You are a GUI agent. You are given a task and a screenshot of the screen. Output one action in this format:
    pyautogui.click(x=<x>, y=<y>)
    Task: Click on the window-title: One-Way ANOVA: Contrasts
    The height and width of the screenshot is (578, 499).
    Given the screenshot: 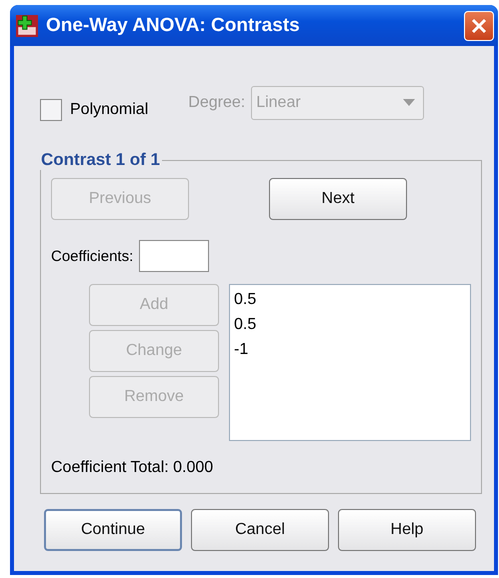 What is the action you would take?
    pyautogui.click(x=173, y=25)
    